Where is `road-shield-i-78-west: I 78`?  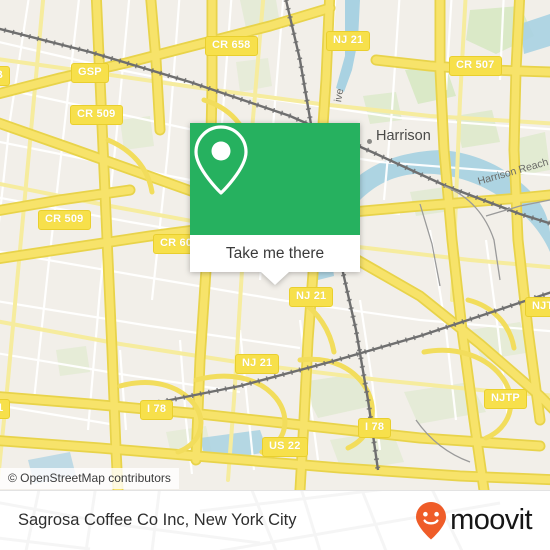
road-shield-i-78-west: I 78 is located at coordinates (157, 410).